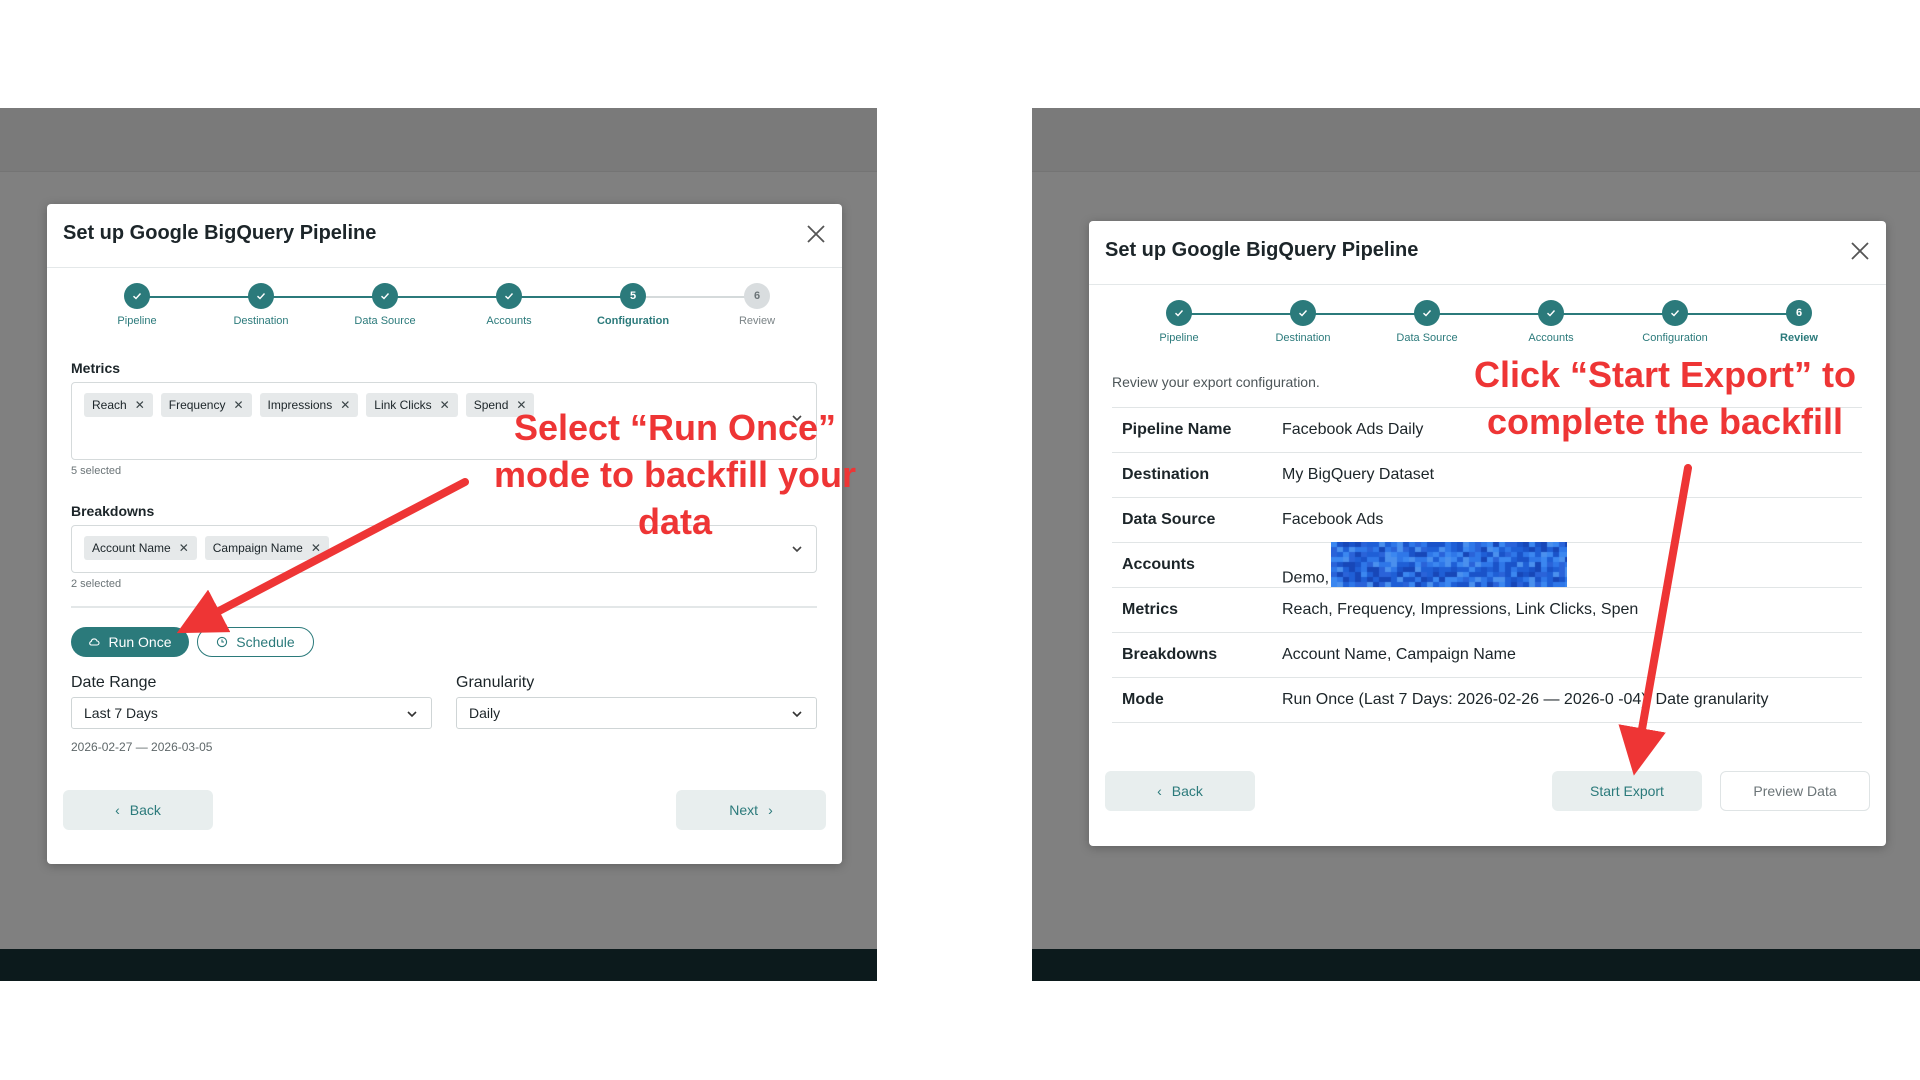 This screenshot has width=1920, height=1080. I want to click on chevron-right-icon: ›, so click(770, 810).